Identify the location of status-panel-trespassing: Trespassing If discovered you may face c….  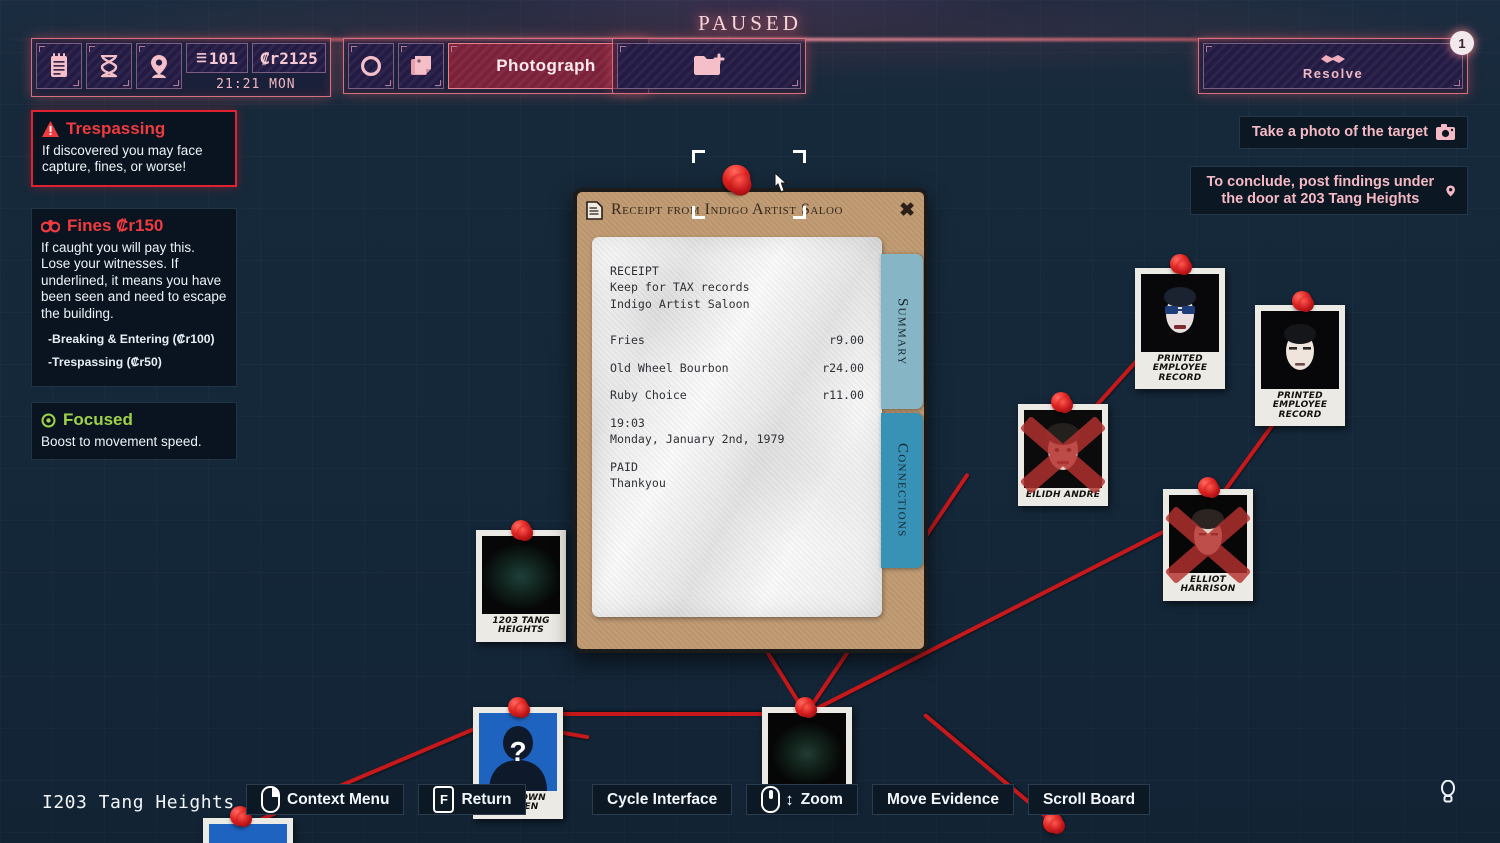
(134, 148).